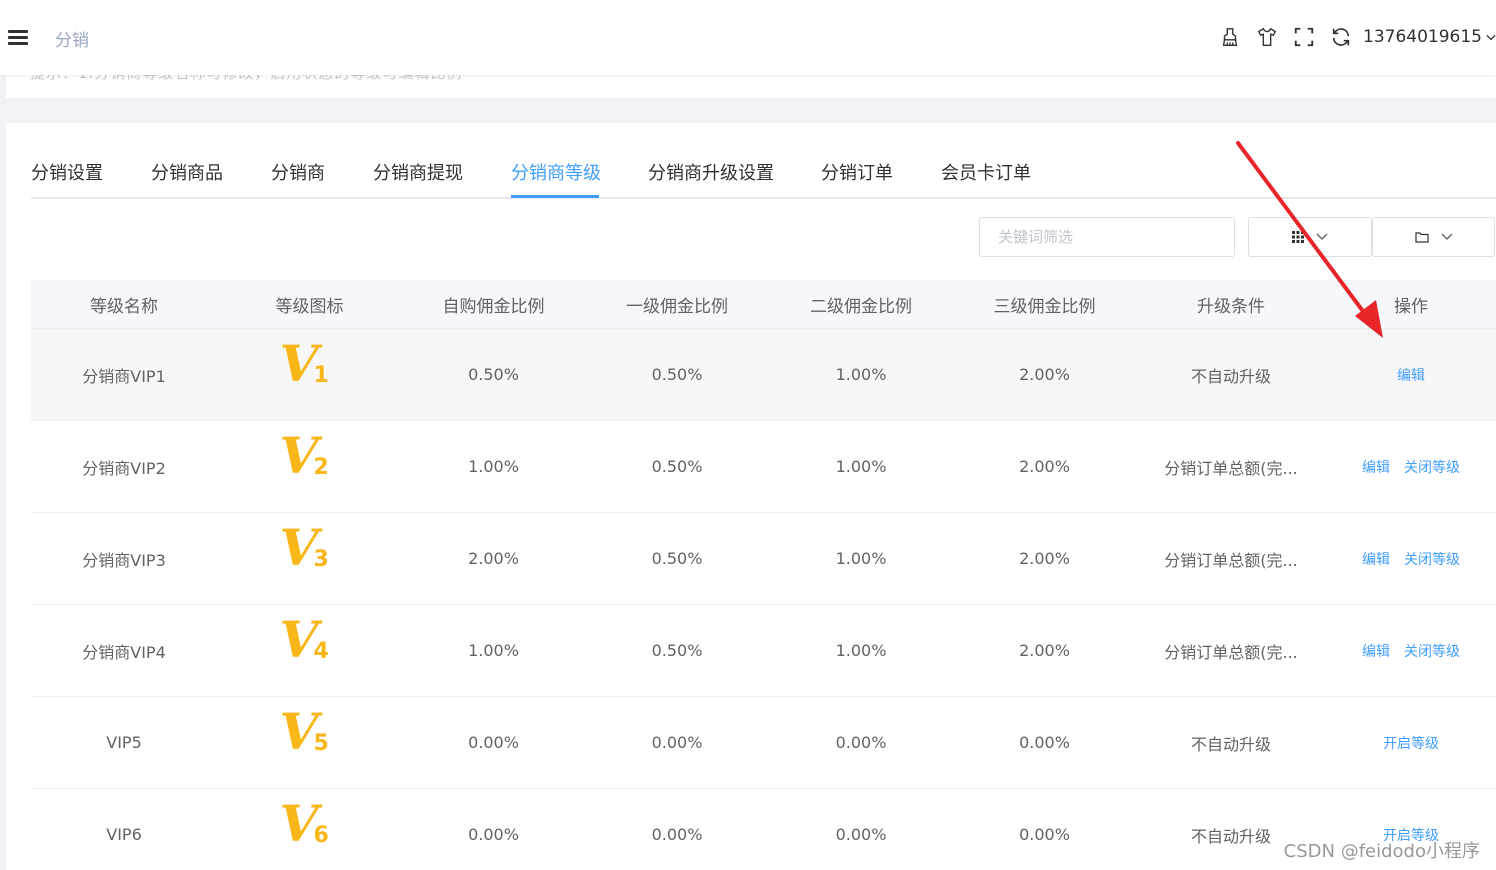 The image size is (1496, 870). Describe the element at coordinates (1421, 237) in the screenshot. I see `folder-icon` at that location.